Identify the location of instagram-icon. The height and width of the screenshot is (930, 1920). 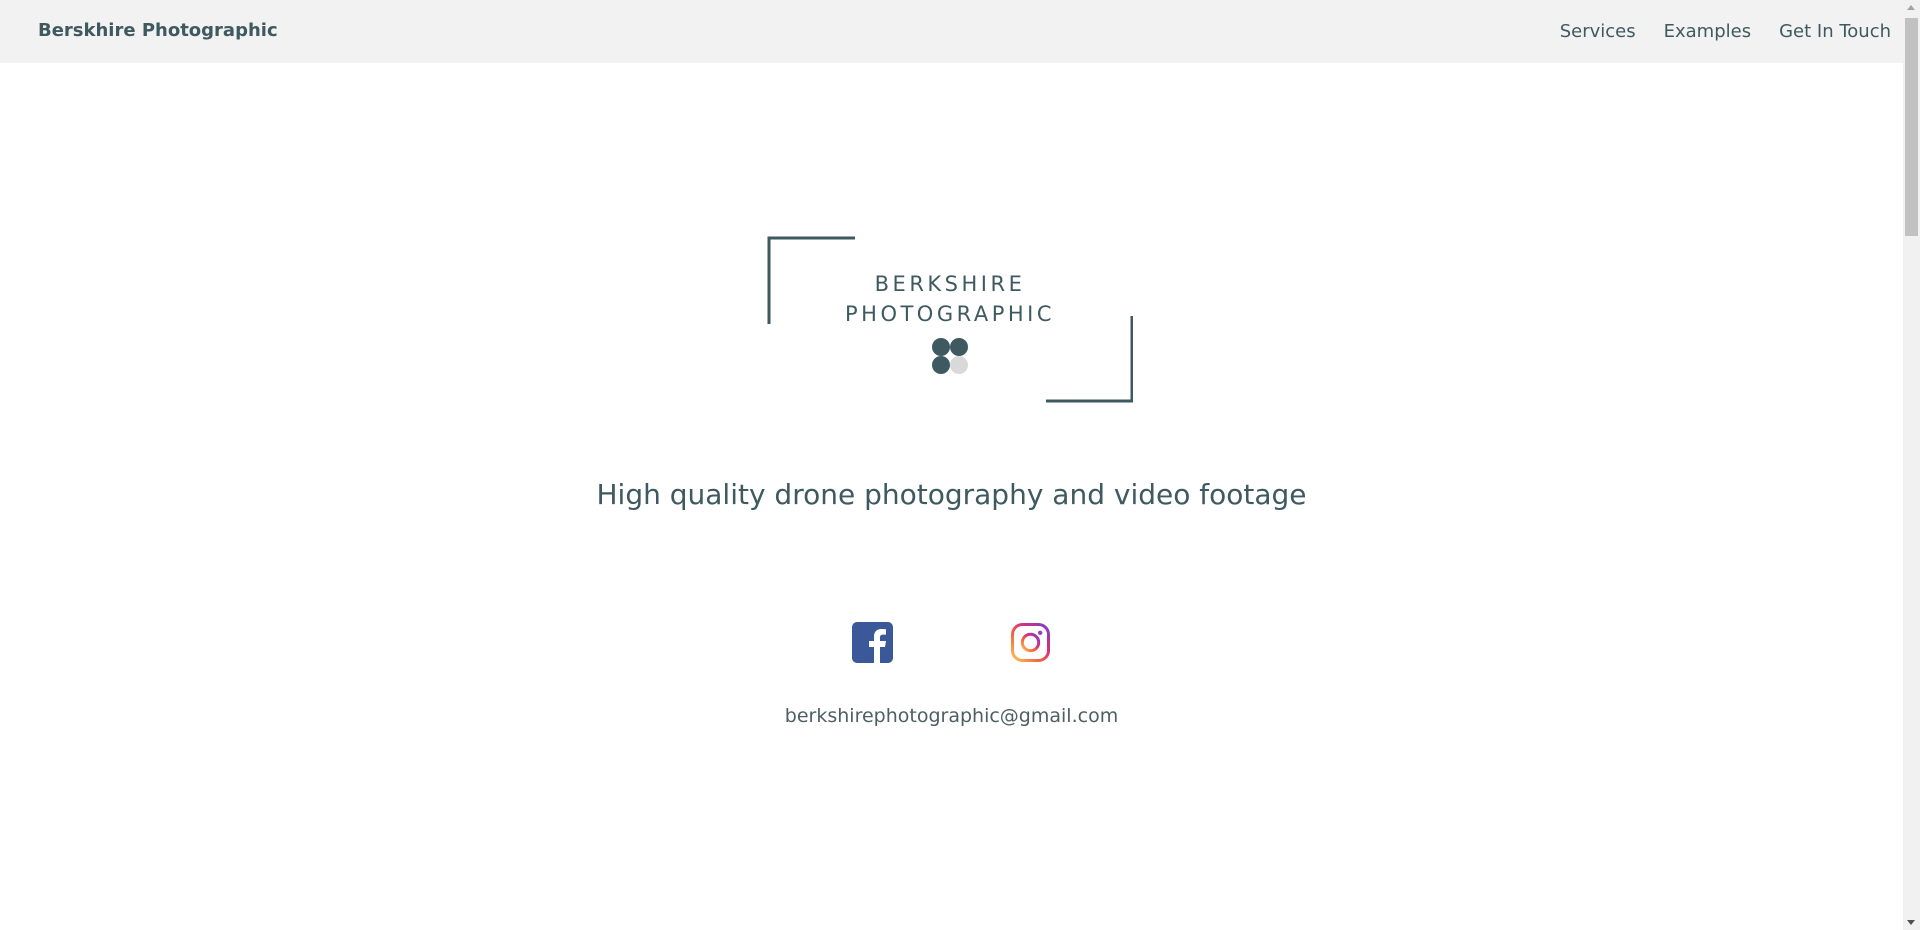
(1030, 642).